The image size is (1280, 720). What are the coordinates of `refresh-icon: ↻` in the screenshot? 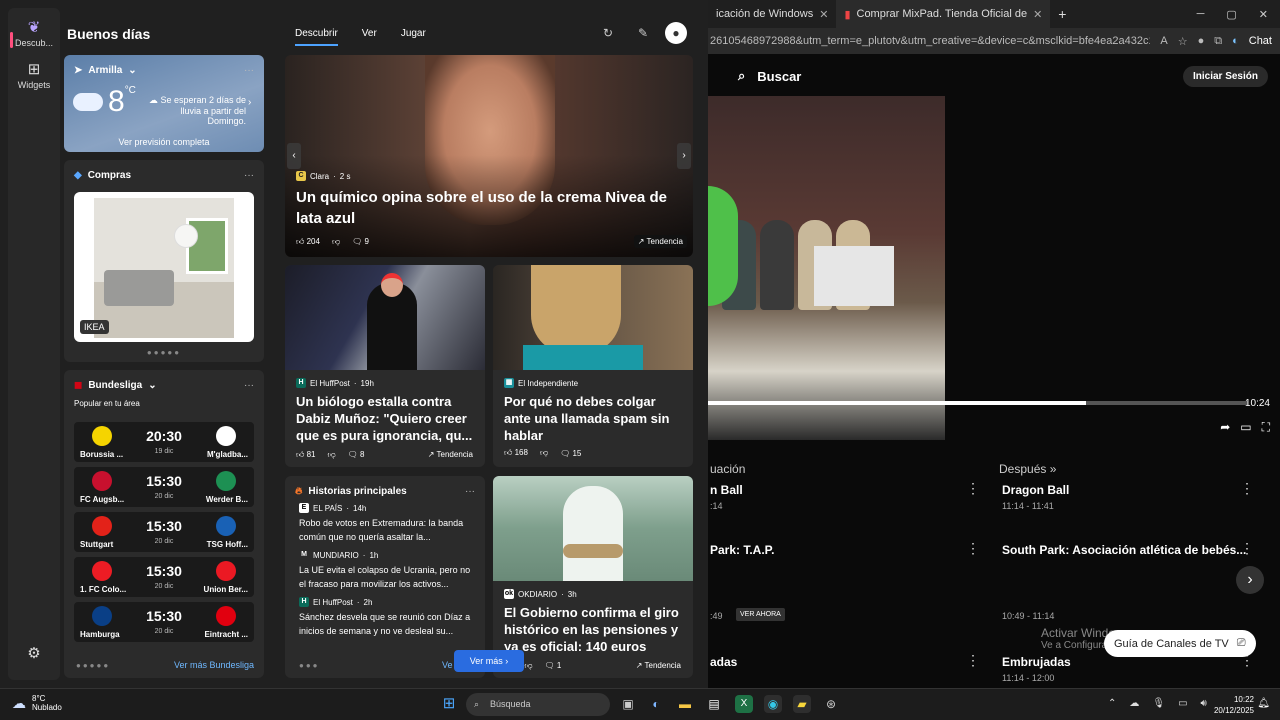 It's located at (608, 33).